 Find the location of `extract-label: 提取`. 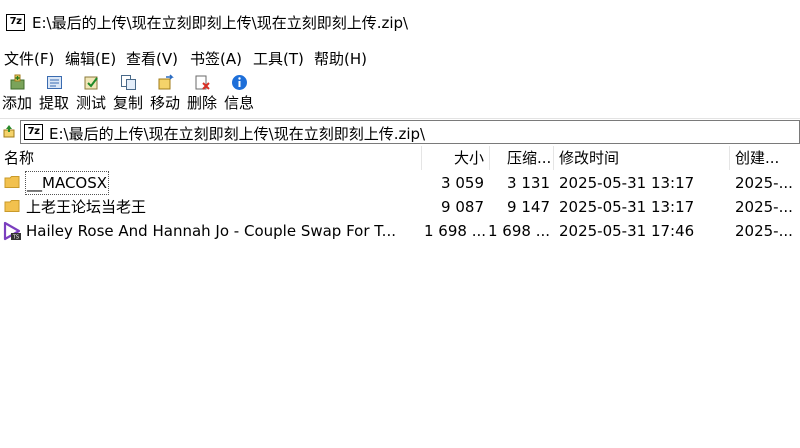

extract-label: 提取 is located at coordinates (53, 103).